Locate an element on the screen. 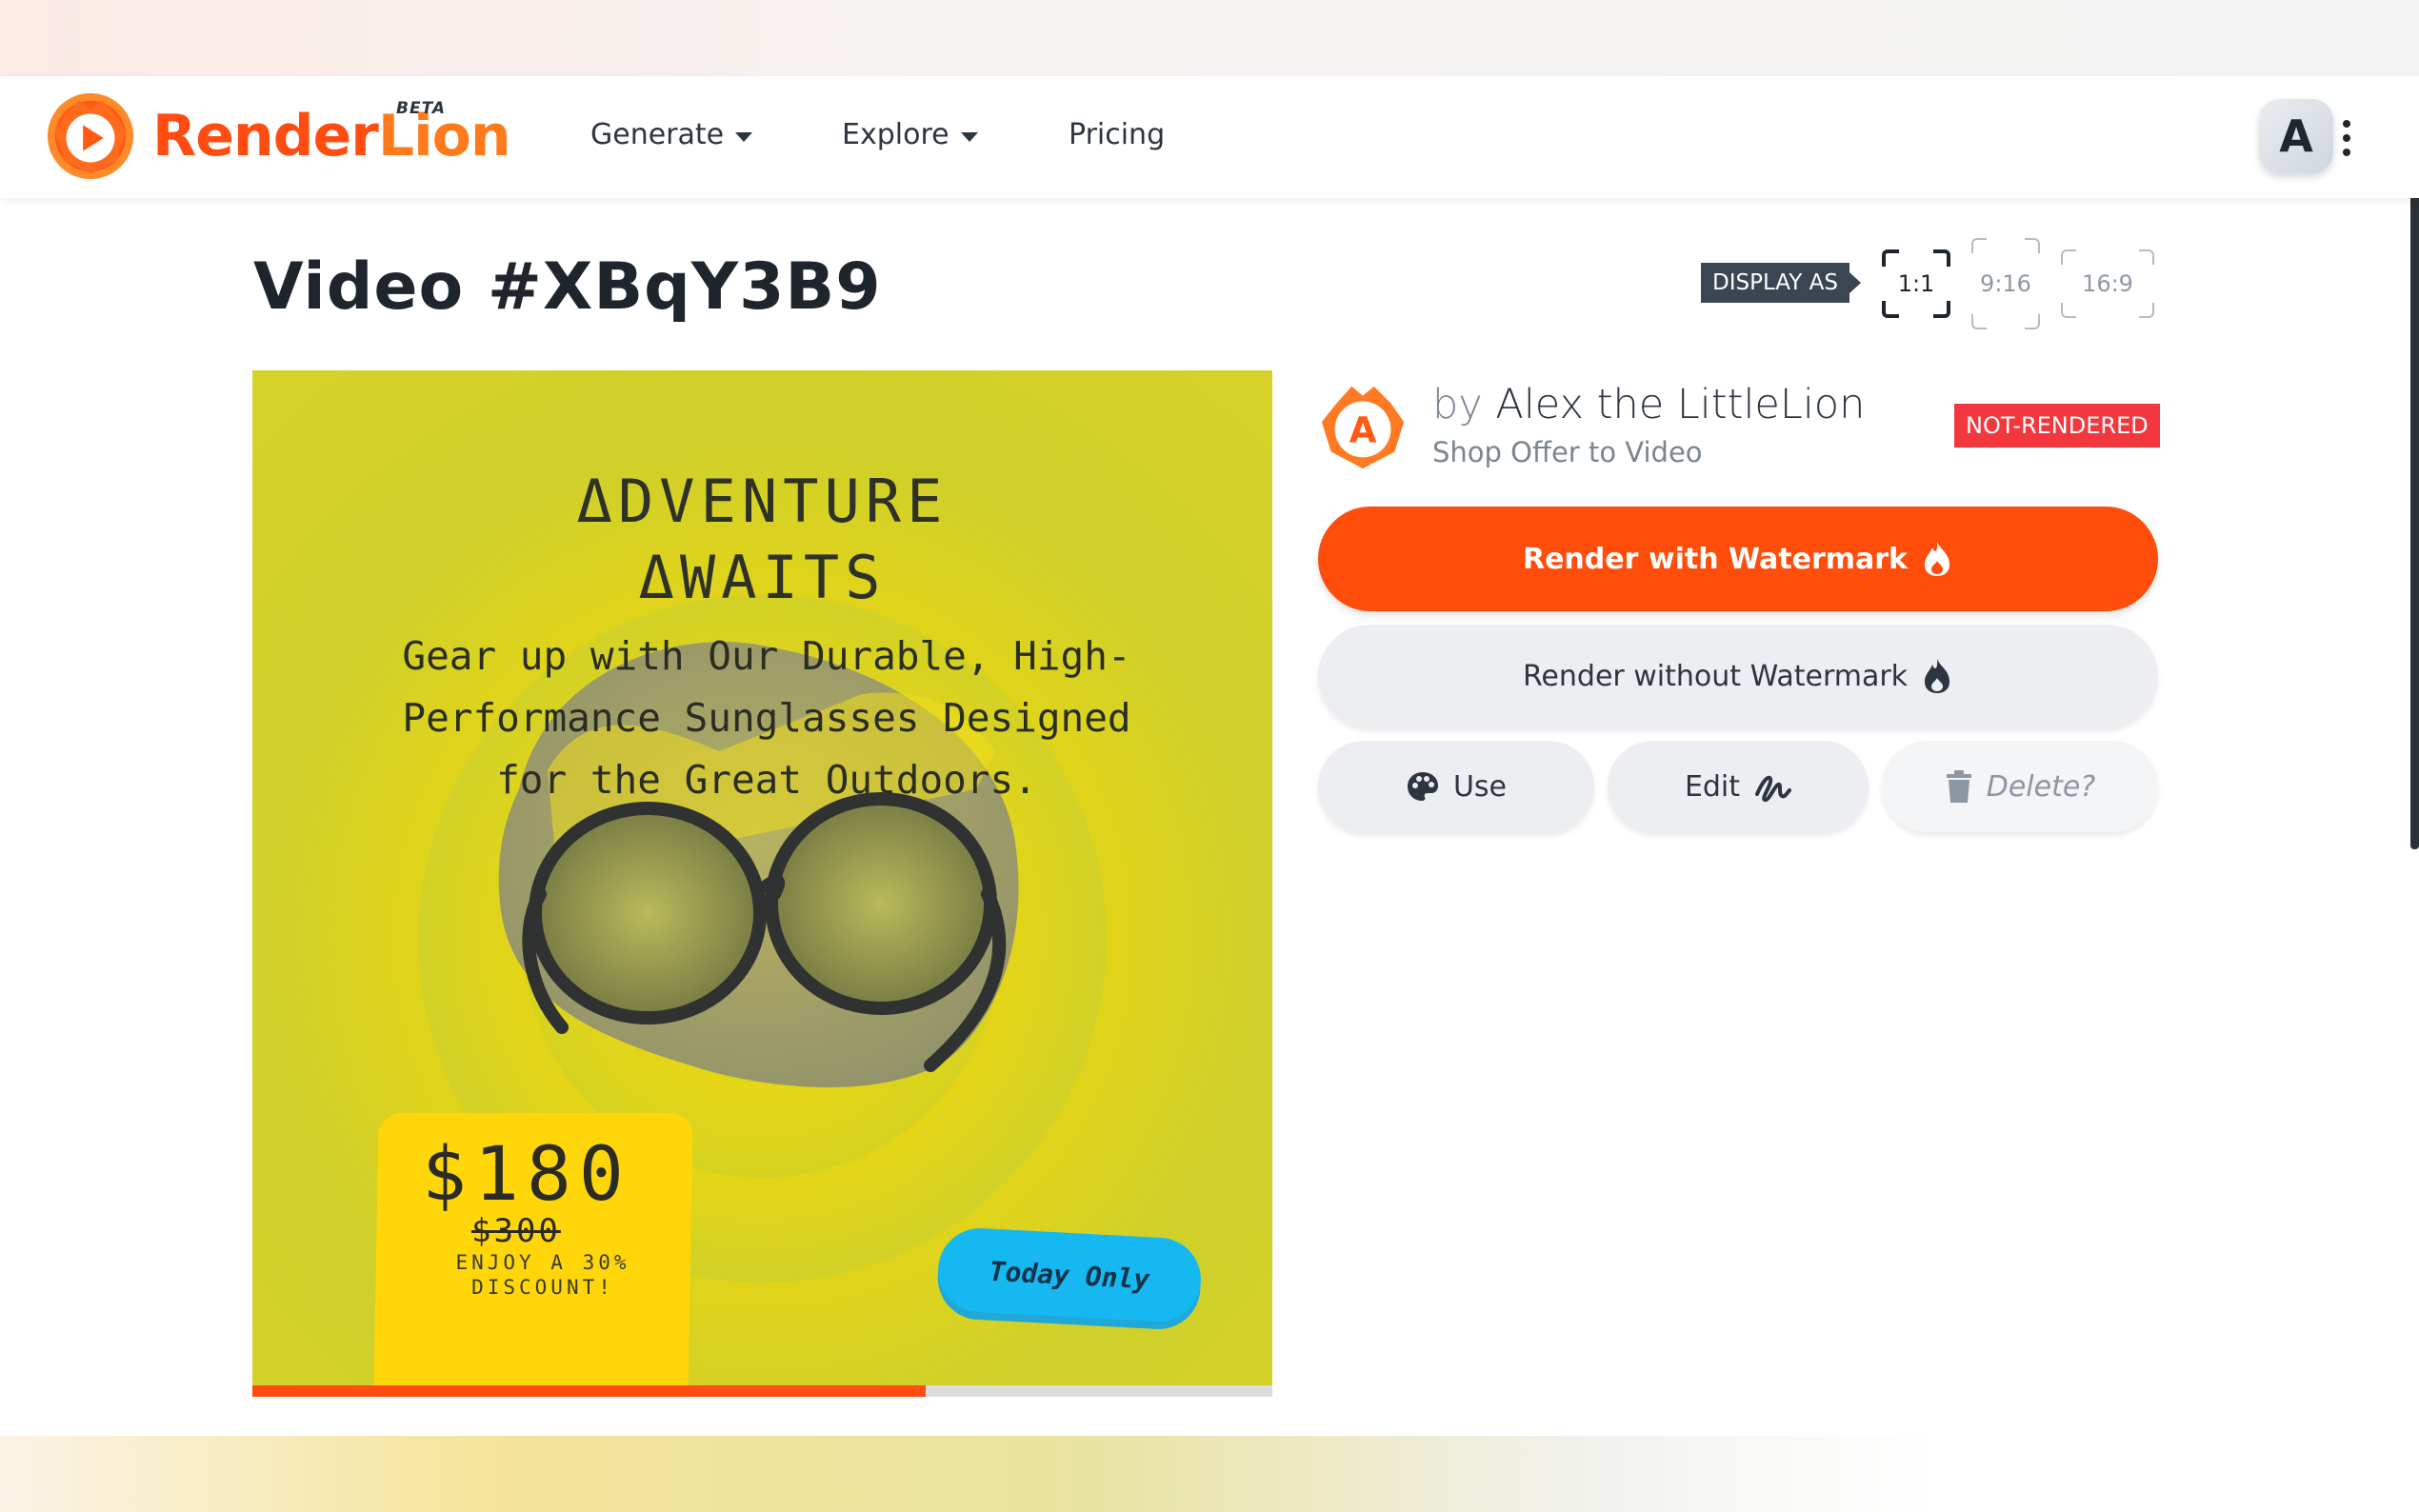  bottom-gradient-strip is located at coordinates (1209, 1474).